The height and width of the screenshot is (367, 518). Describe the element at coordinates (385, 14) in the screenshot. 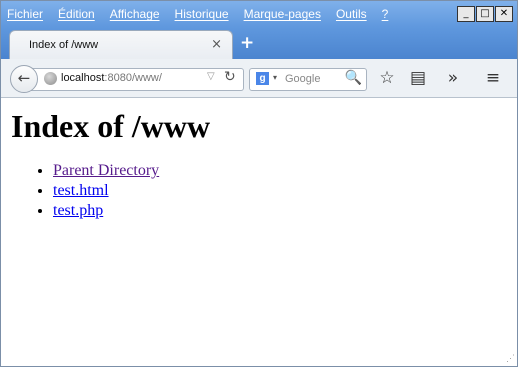

I see `menu-item-help: ?` at that location.